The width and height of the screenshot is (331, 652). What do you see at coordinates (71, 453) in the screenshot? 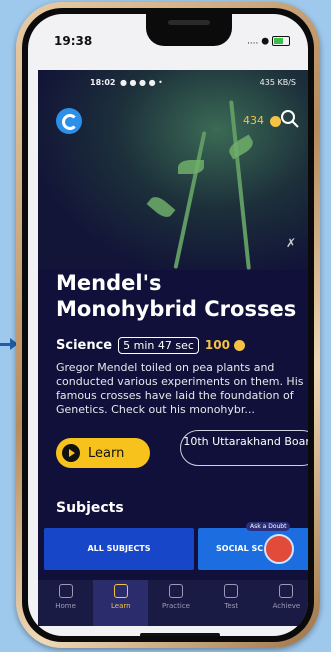
I see `play-icon` at bounding box center [71, 453].